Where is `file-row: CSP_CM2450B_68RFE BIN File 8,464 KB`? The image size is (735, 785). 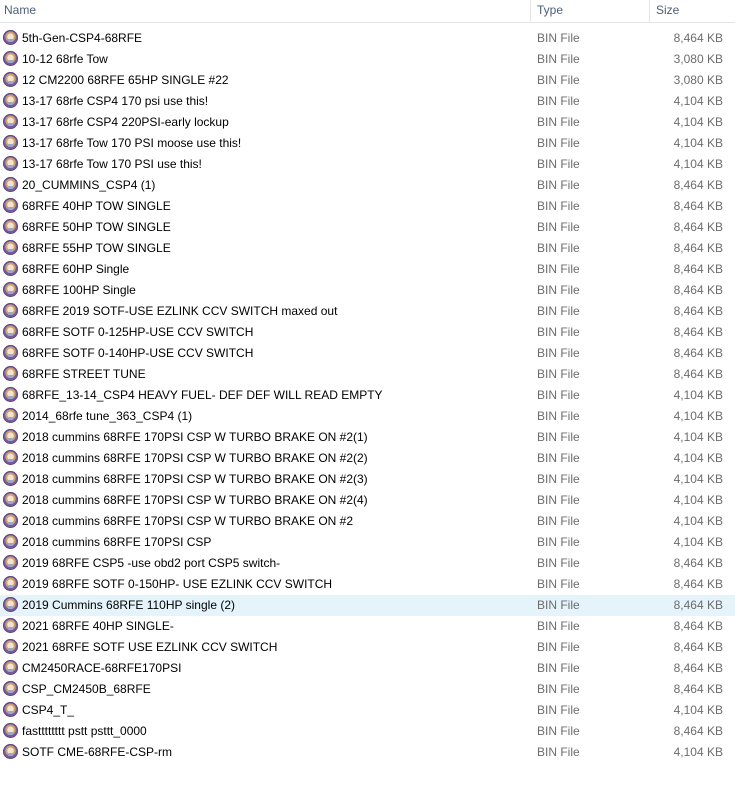 file-row: CSP_CM2450B_68RFE BIN File 8,464 KB is located at coordinates (367, 689).